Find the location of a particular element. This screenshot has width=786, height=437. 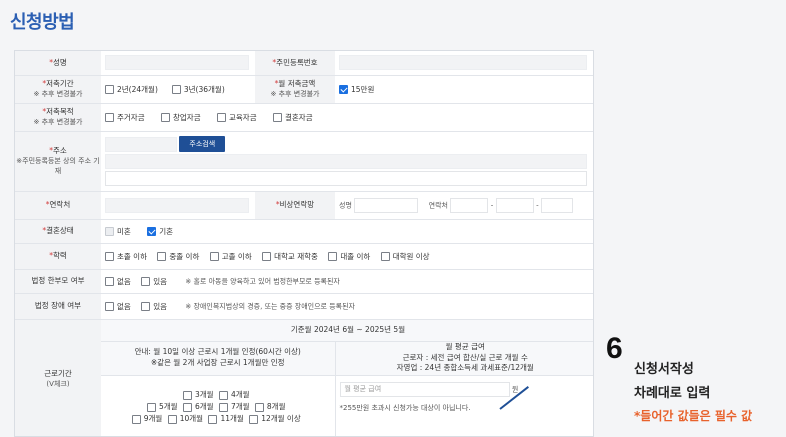

contact-input is located at coordinates (177, 205).